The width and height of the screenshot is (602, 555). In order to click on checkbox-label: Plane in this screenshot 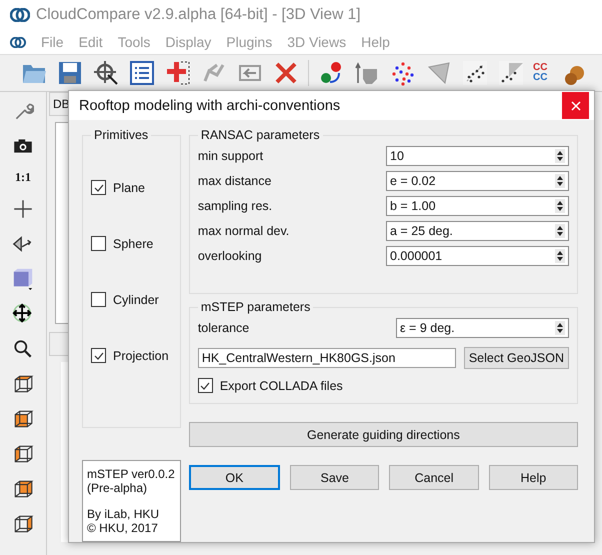, I will do `click(129, 187)`.